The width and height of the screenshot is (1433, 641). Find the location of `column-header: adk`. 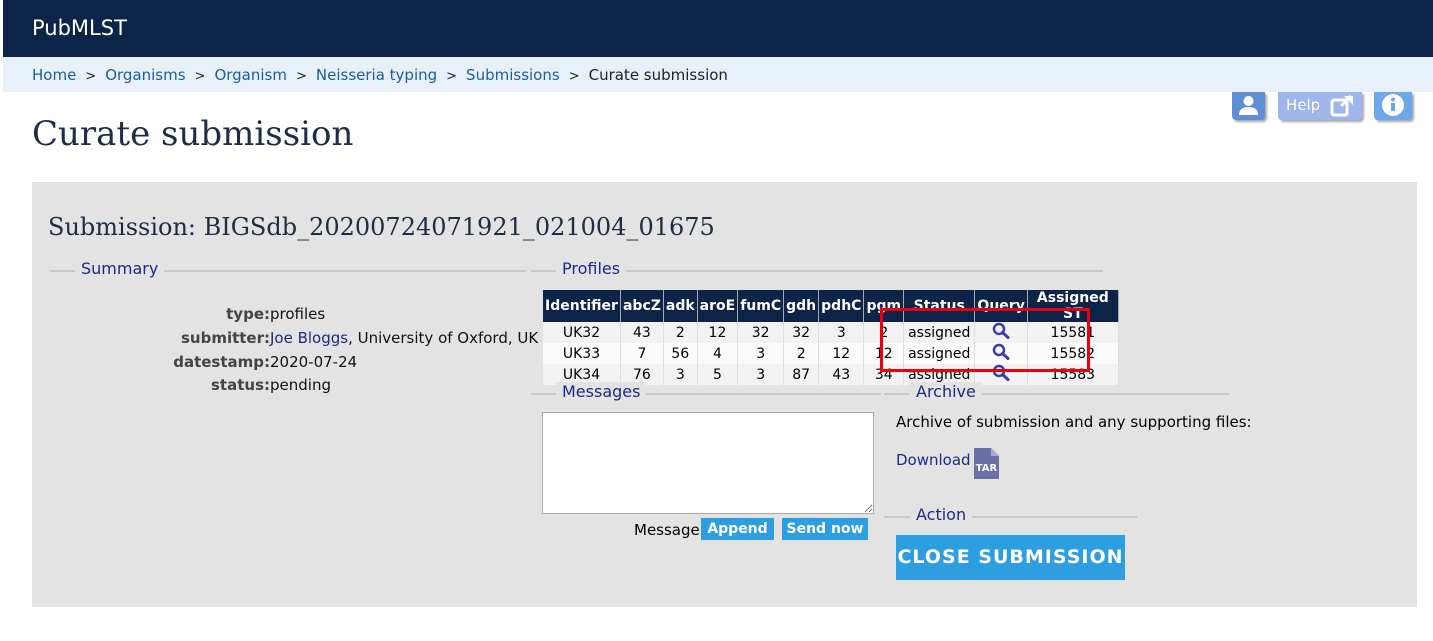

column-header: adk is located at coordinates (680, 306).